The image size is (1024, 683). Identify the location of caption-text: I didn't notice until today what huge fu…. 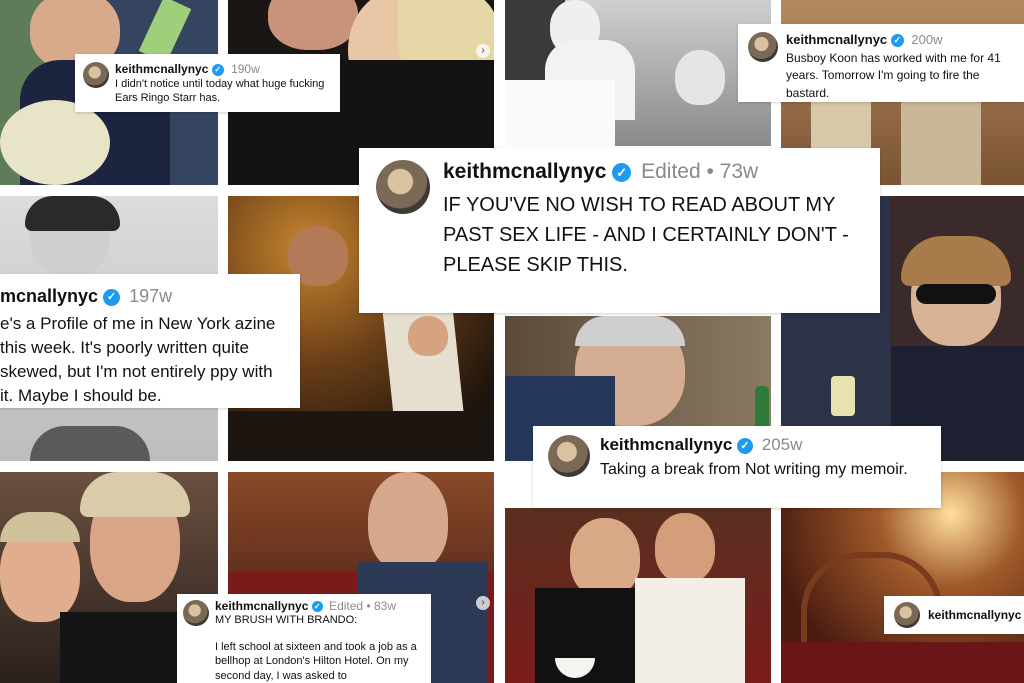
(220, 91).